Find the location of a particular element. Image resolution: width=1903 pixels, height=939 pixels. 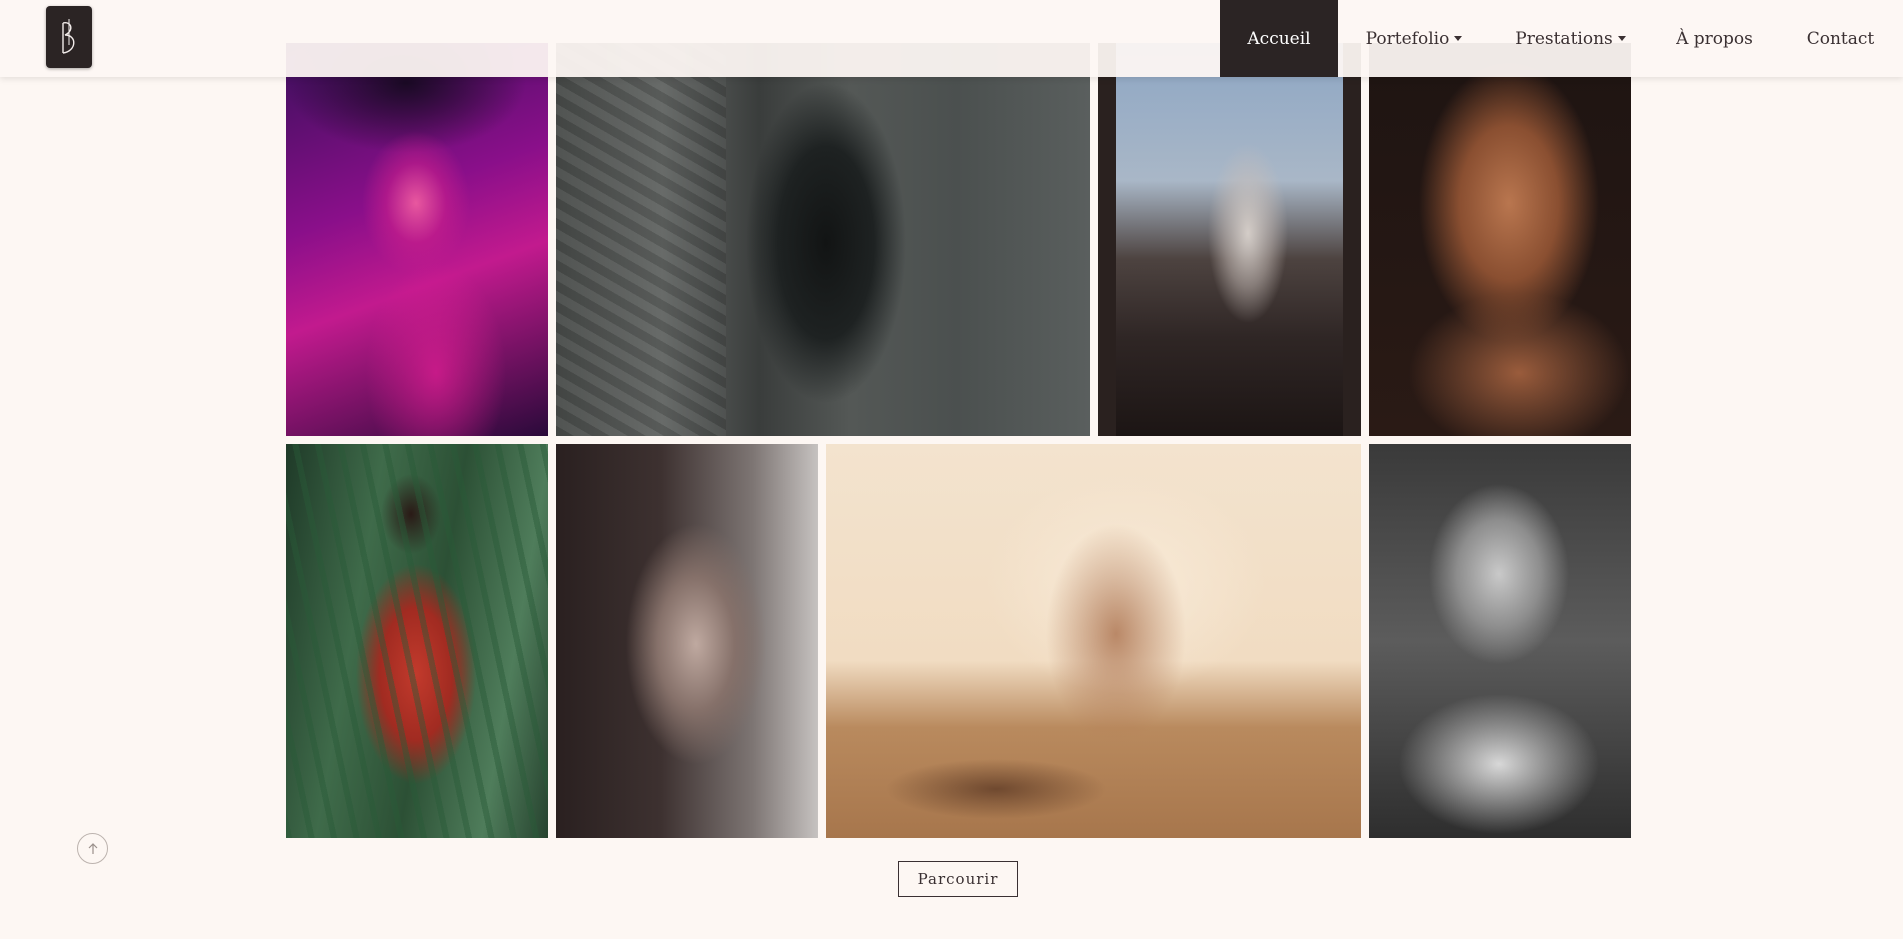

photo-woman-kneeling-sofa is located at coordinates (687, 641).